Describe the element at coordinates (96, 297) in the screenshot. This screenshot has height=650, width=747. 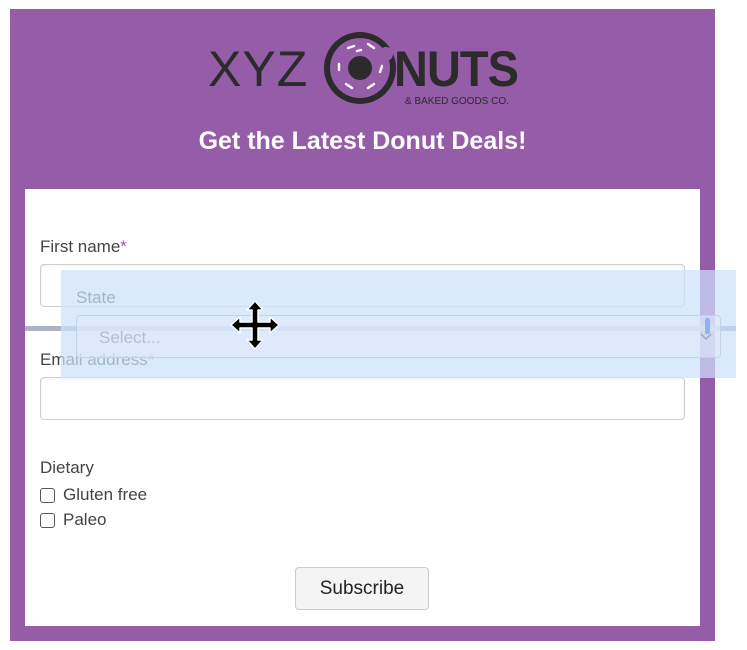
I see `state-label: State` at that location.